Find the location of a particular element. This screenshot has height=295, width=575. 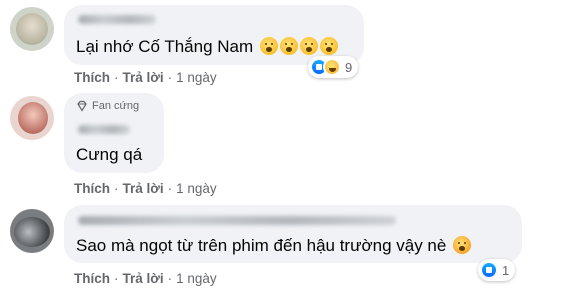

reaction-summary: 9 is located at coordinates (333, 67).